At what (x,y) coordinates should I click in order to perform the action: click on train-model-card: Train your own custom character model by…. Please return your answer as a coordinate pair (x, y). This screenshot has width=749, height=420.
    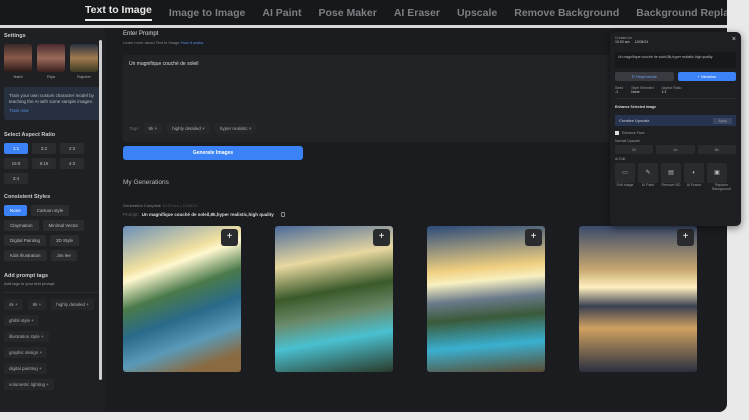
    Looking at the image, I should click on (52, 103).